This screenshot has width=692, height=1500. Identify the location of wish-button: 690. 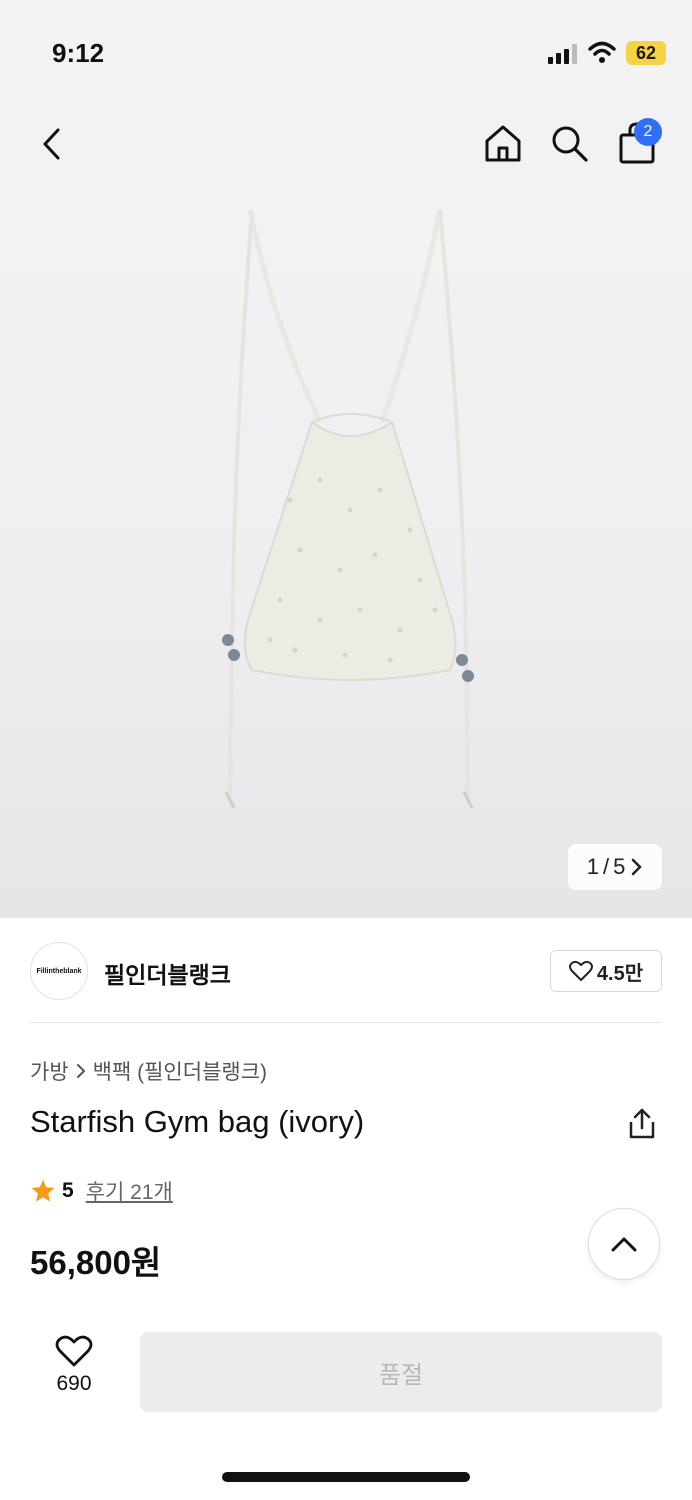
(74, 1374).